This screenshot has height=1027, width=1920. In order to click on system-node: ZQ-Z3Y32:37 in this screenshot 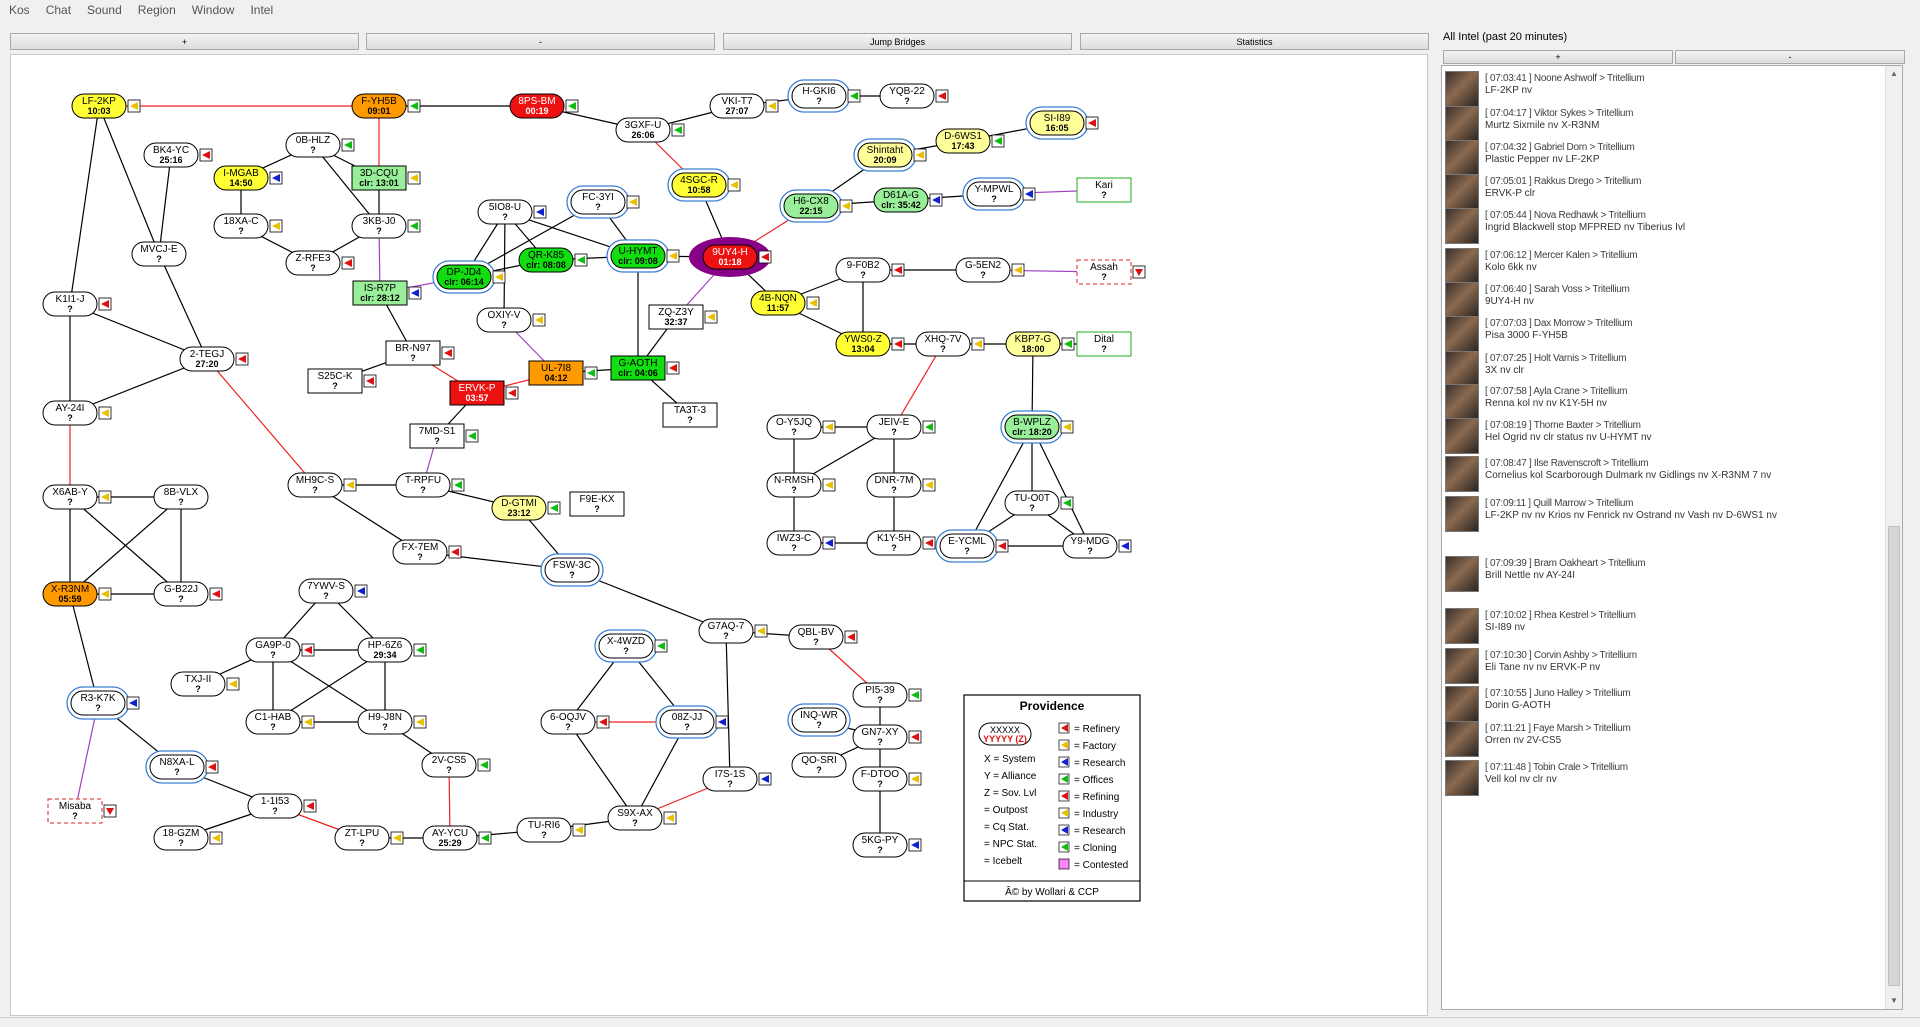, I will do `click(683, 317)`.